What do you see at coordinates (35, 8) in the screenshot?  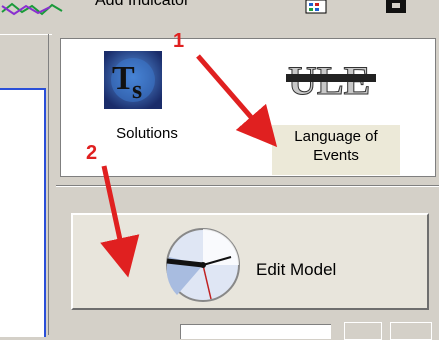 I see `chart-indicator-icon` at bounding box center [35, 8].